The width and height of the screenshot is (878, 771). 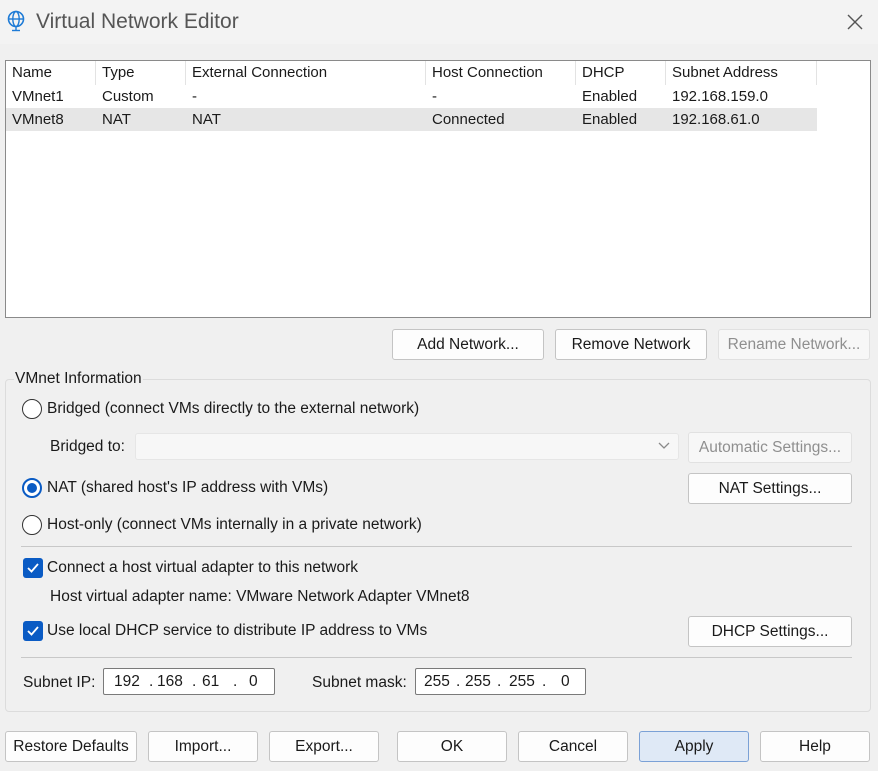 What do you see at coordinates (141, 73) in the screenshot?
I see `column-header-type: Type` at bounding box center [141, 73].